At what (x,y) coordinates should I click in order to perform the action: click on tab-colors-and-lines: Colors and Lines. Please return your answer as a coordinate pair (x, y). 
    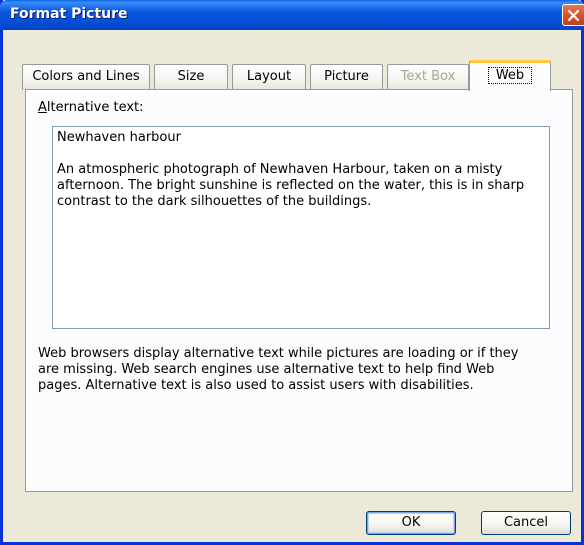
    Looking at the image, I should click on (86, 77).